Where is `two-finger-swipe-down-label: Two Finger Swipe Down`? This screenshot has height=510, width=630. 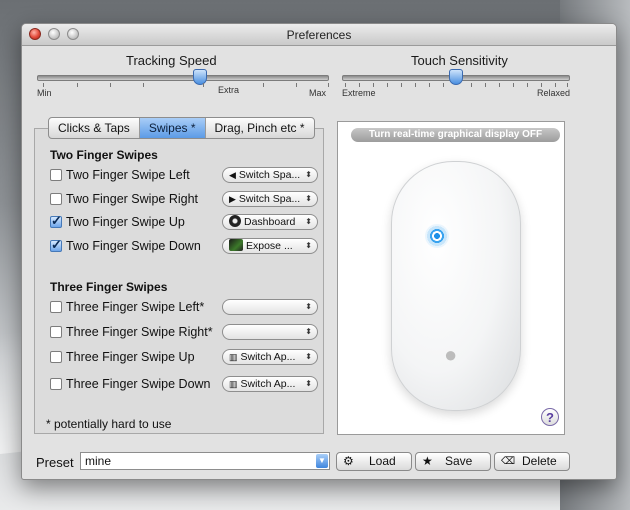
two-finger-swipe-down-label: Two Finger Swipe Down is located at coordinates (133, 246).